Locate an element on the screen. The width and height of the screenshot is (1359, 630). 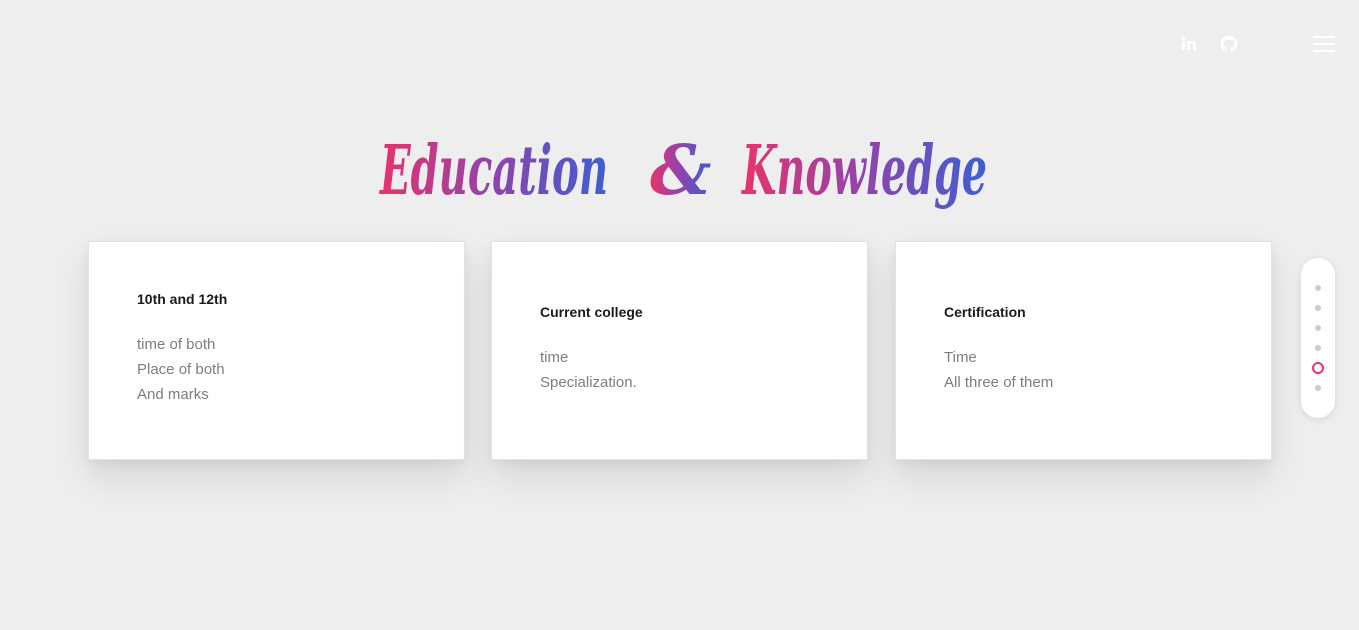
social-links is located at coordinates (1209, 44).